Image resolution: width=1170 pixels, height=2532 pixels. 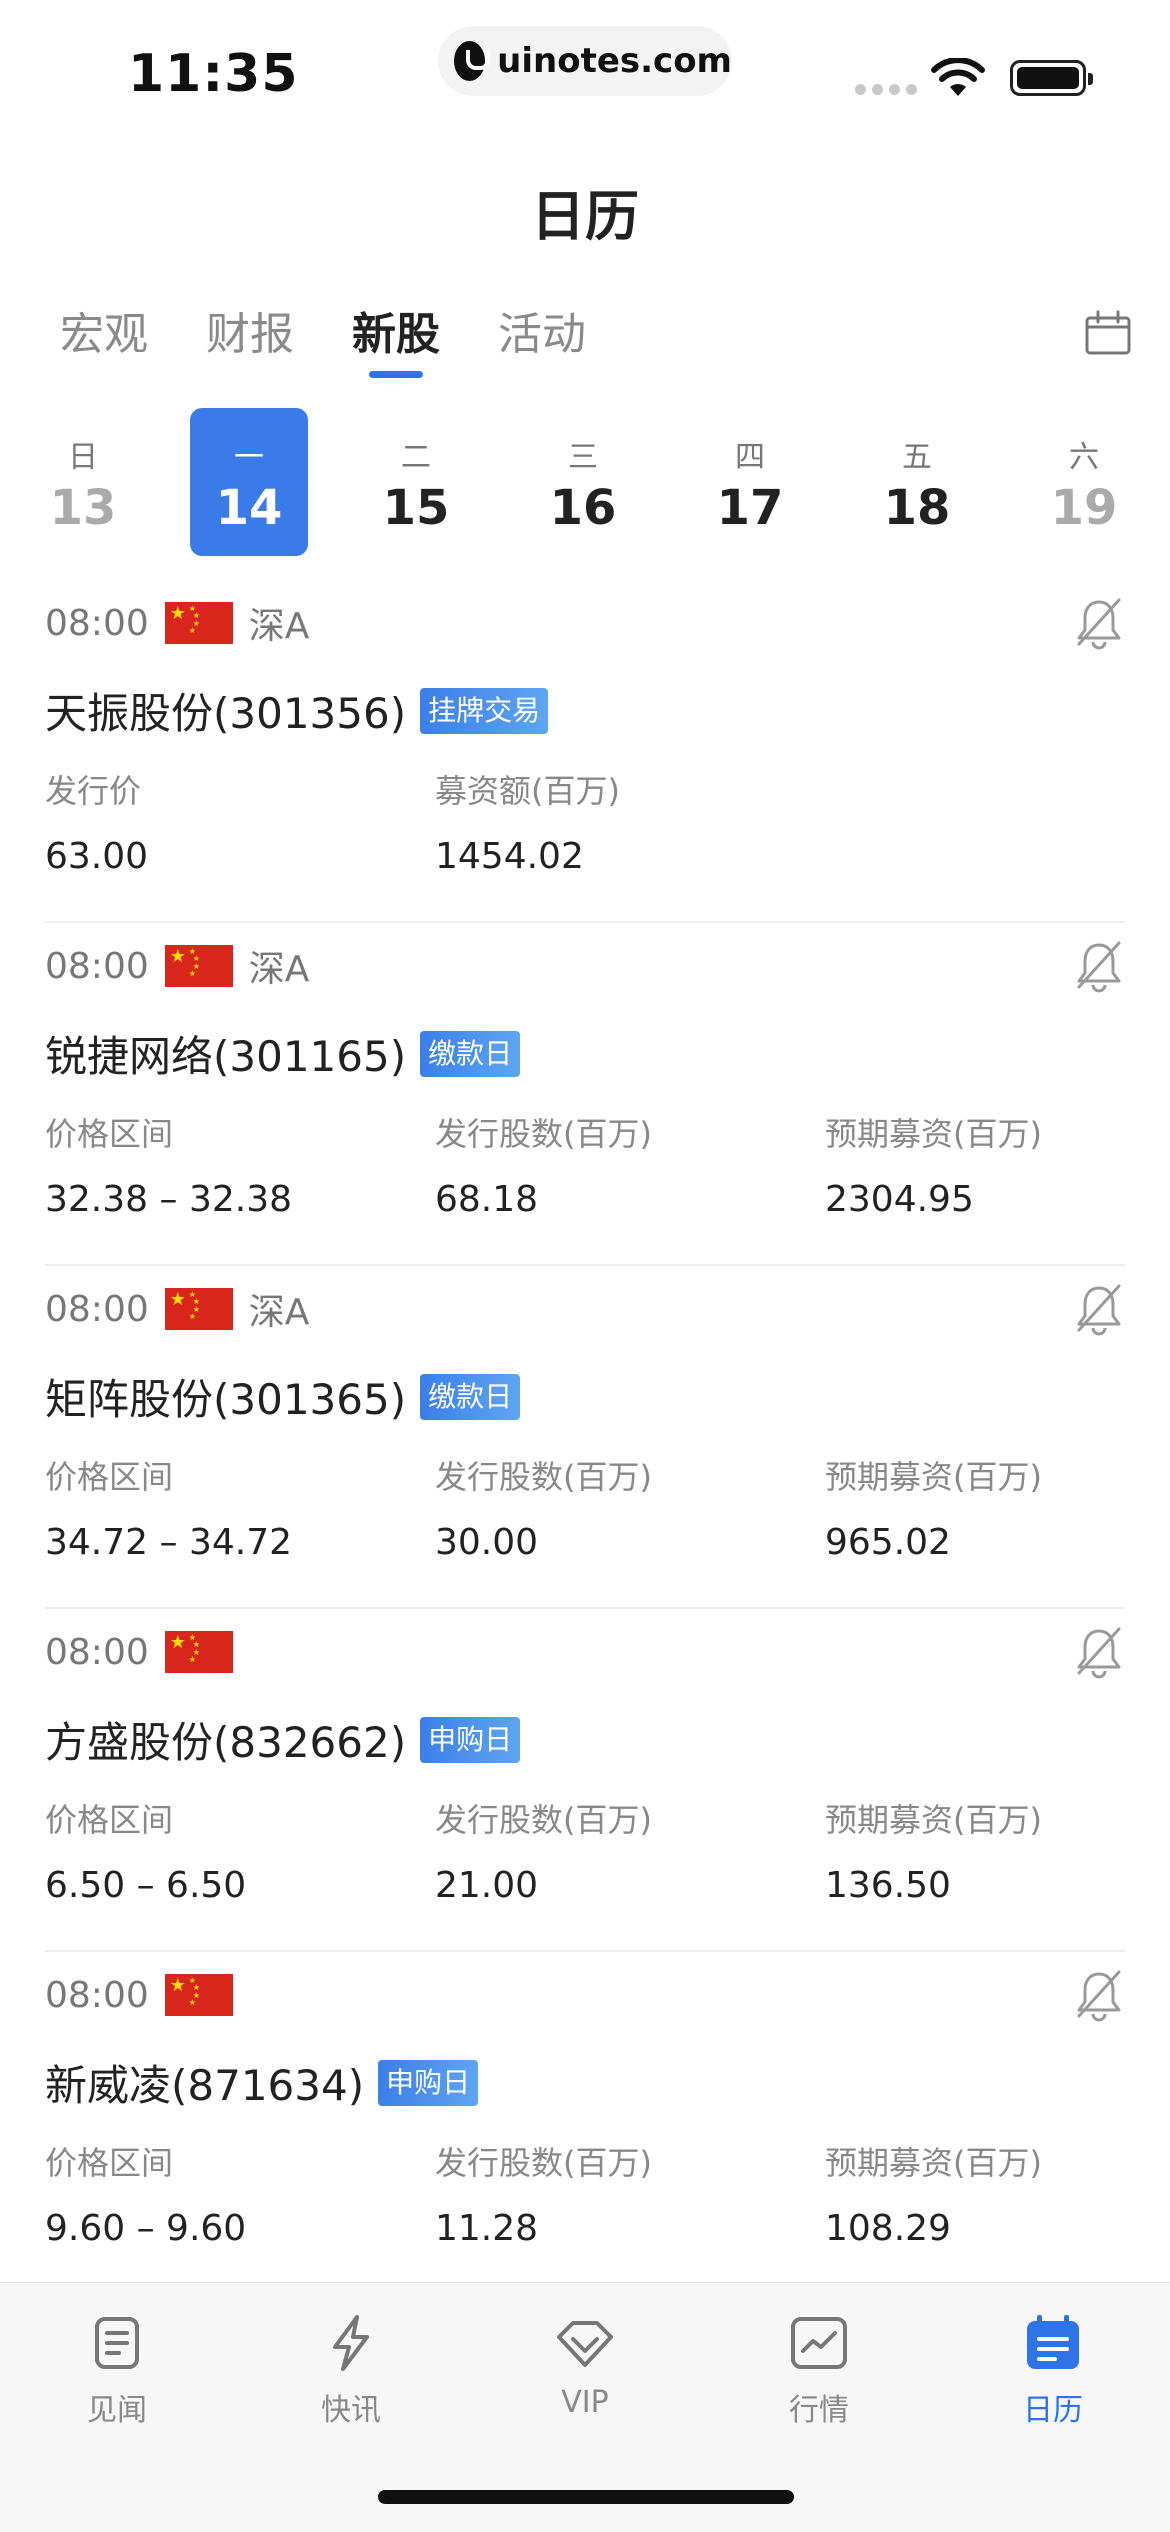 What do you see at coordinates (249, 508) in the screenshot?
I see `date-number: 14` at bounding box center [249, 508].